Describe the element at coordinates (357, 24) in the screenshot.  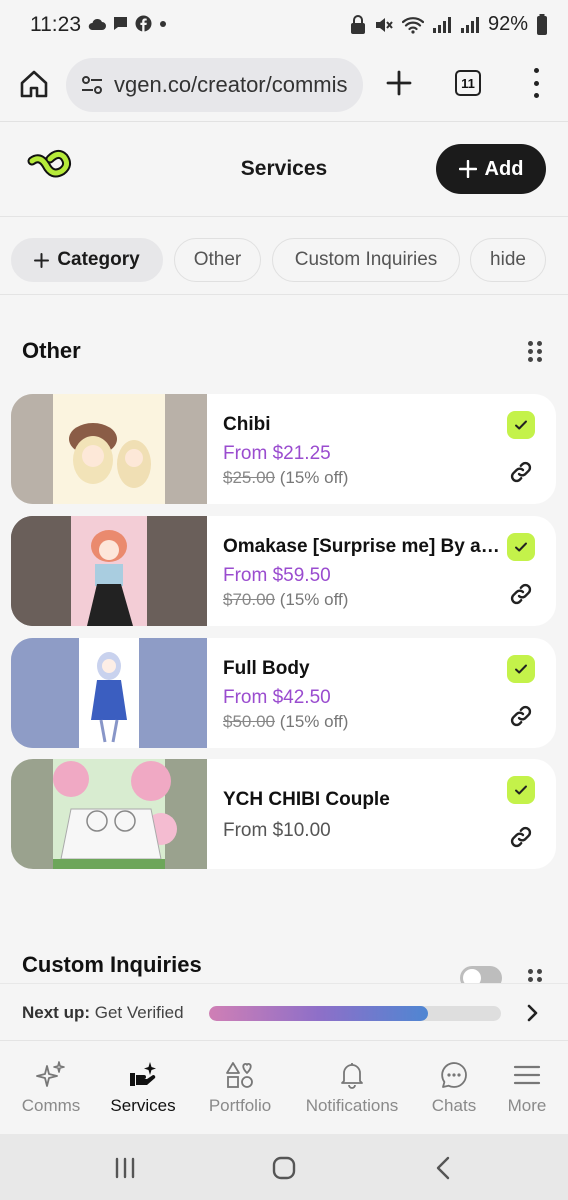
I see `lock-icon` at that location.